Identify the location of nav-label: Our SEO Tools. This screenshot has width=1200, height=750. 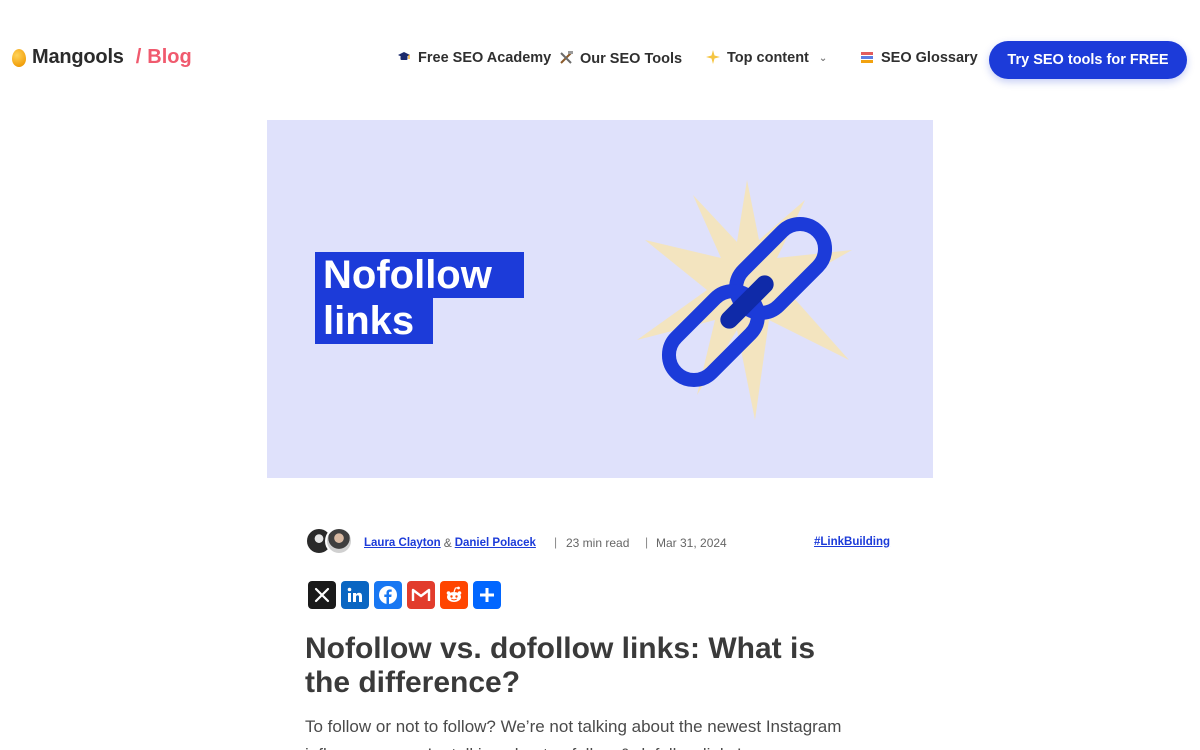
(631, 58).